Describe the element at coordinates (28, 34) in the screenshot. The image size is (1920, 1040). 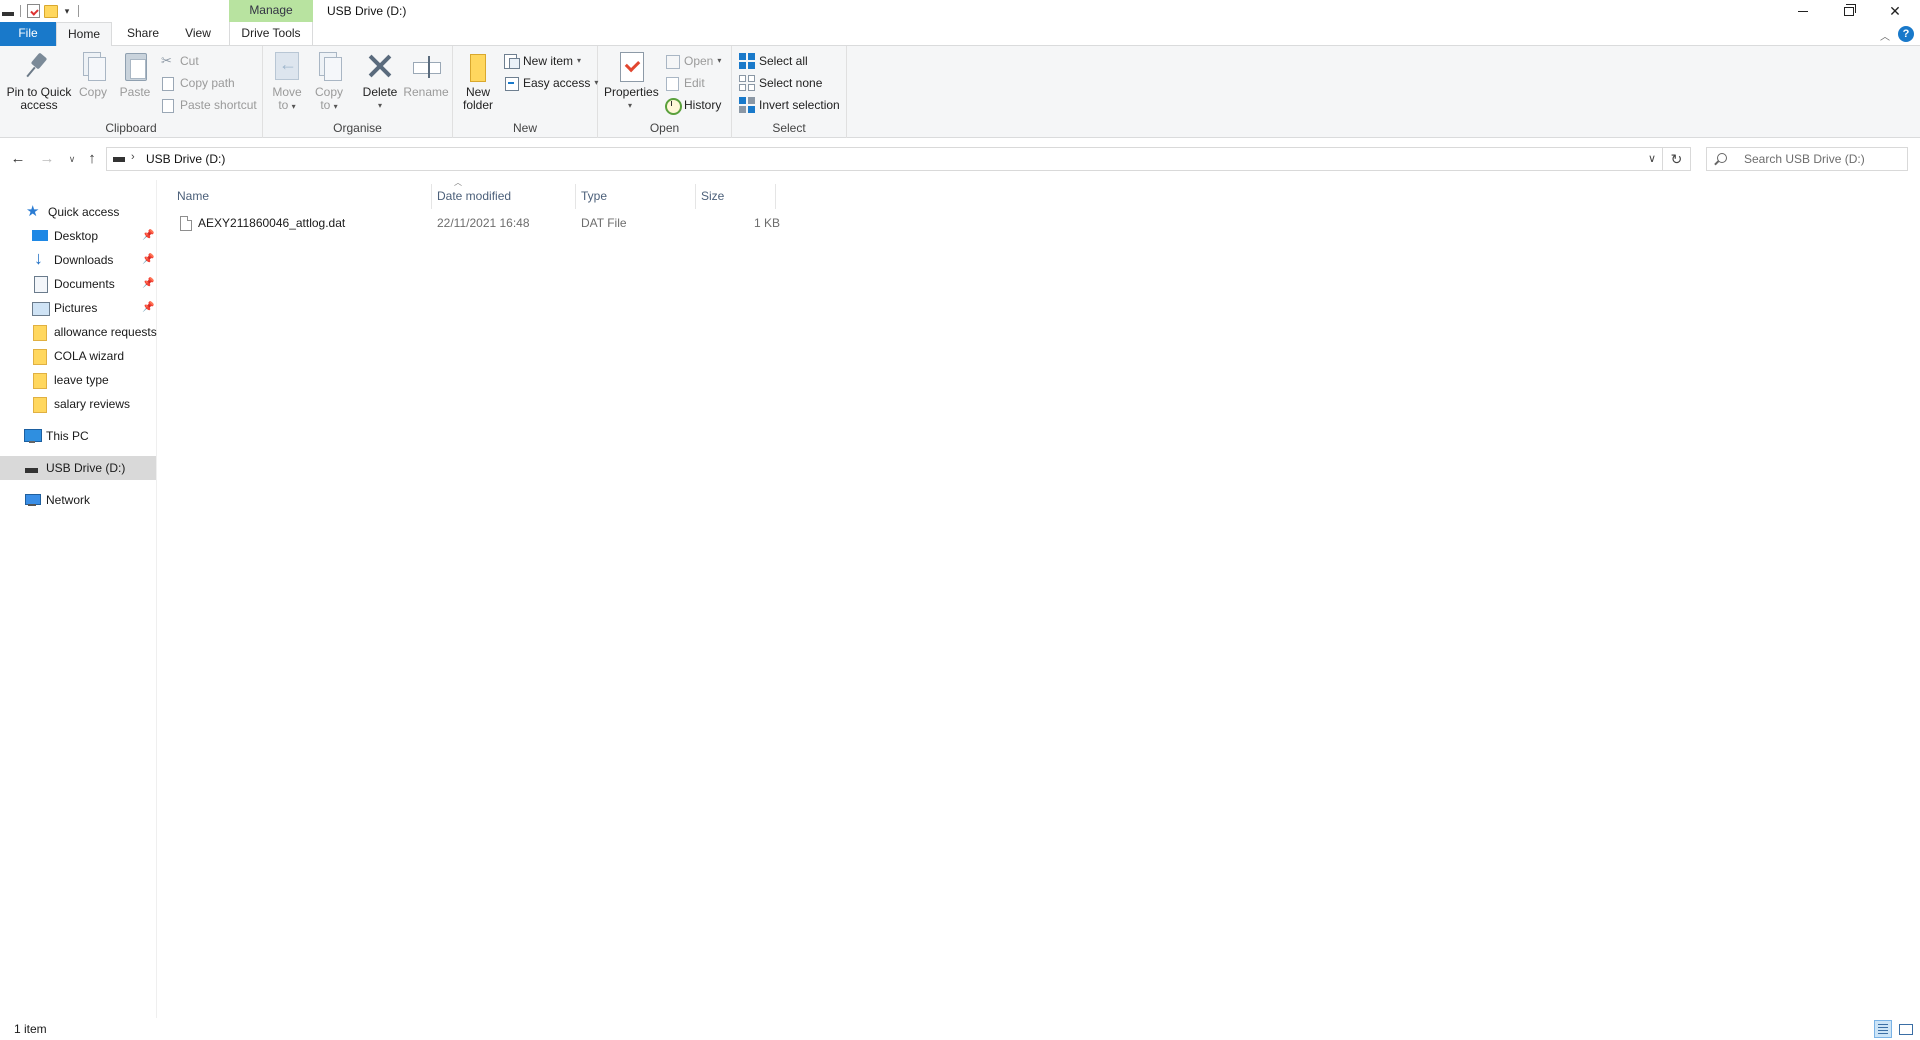
I see `tab-file: File` at that location.